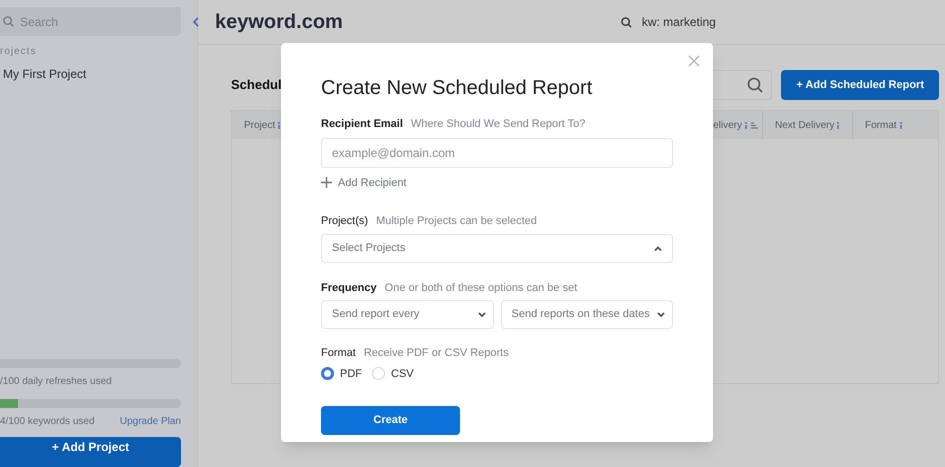 Image resolution: width=945 pixels, height=467 pixels. Describe the element at coordinates (47, 422) in the screenshot. I see `usage-text: 4/100 keywords used` at that location.